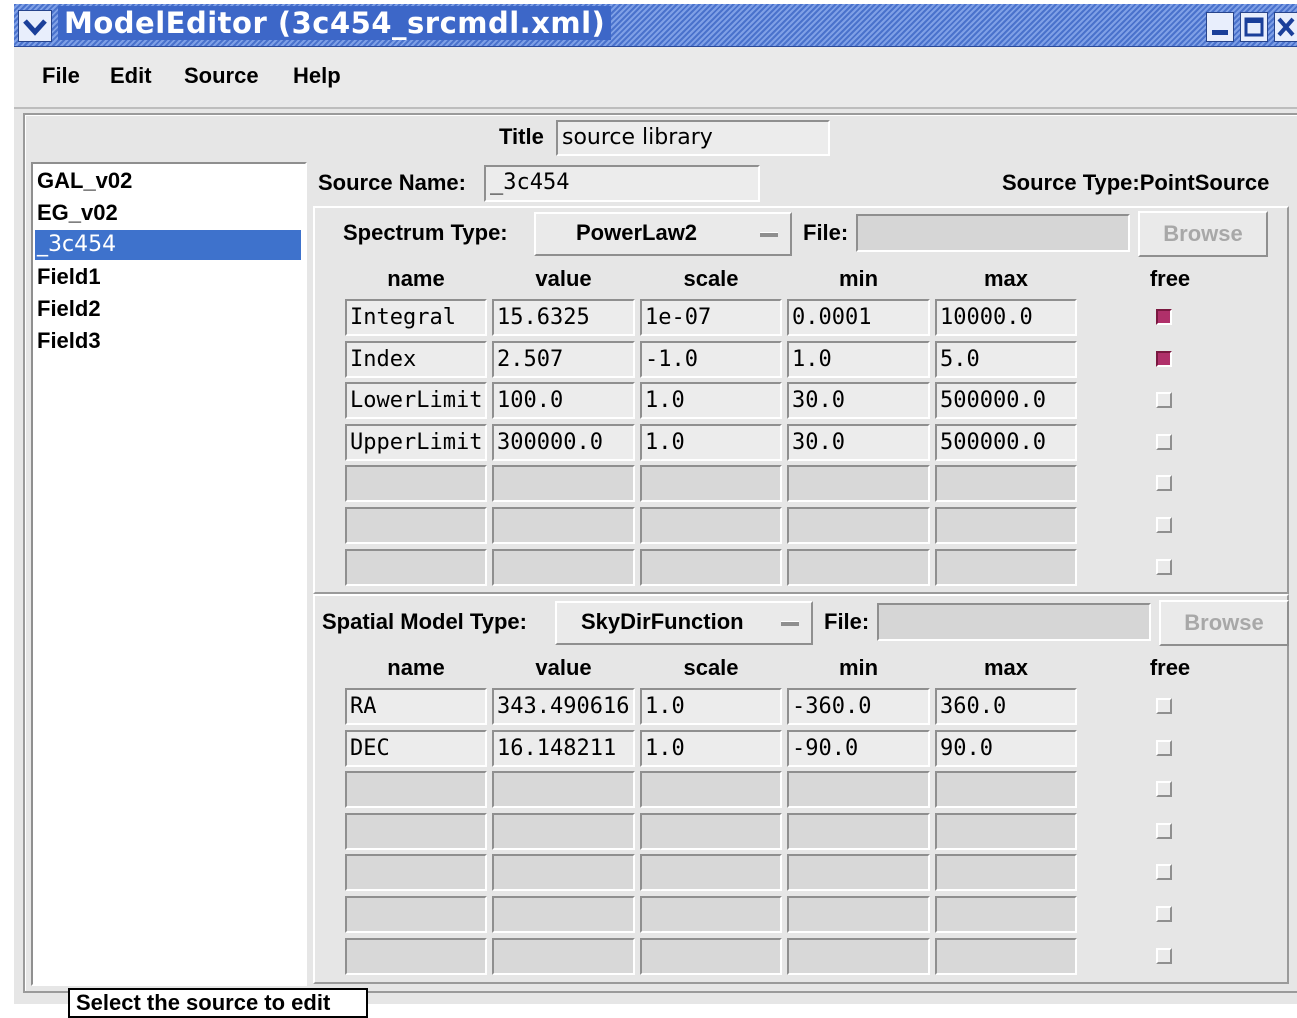 Image resolution: width=1297 pixels, height=1018 pixels. What do you see at coordinates (1203, 234) in the screenshot?
I see `spectrum-browse-button: Browse` at bounding box center [1203, 234].